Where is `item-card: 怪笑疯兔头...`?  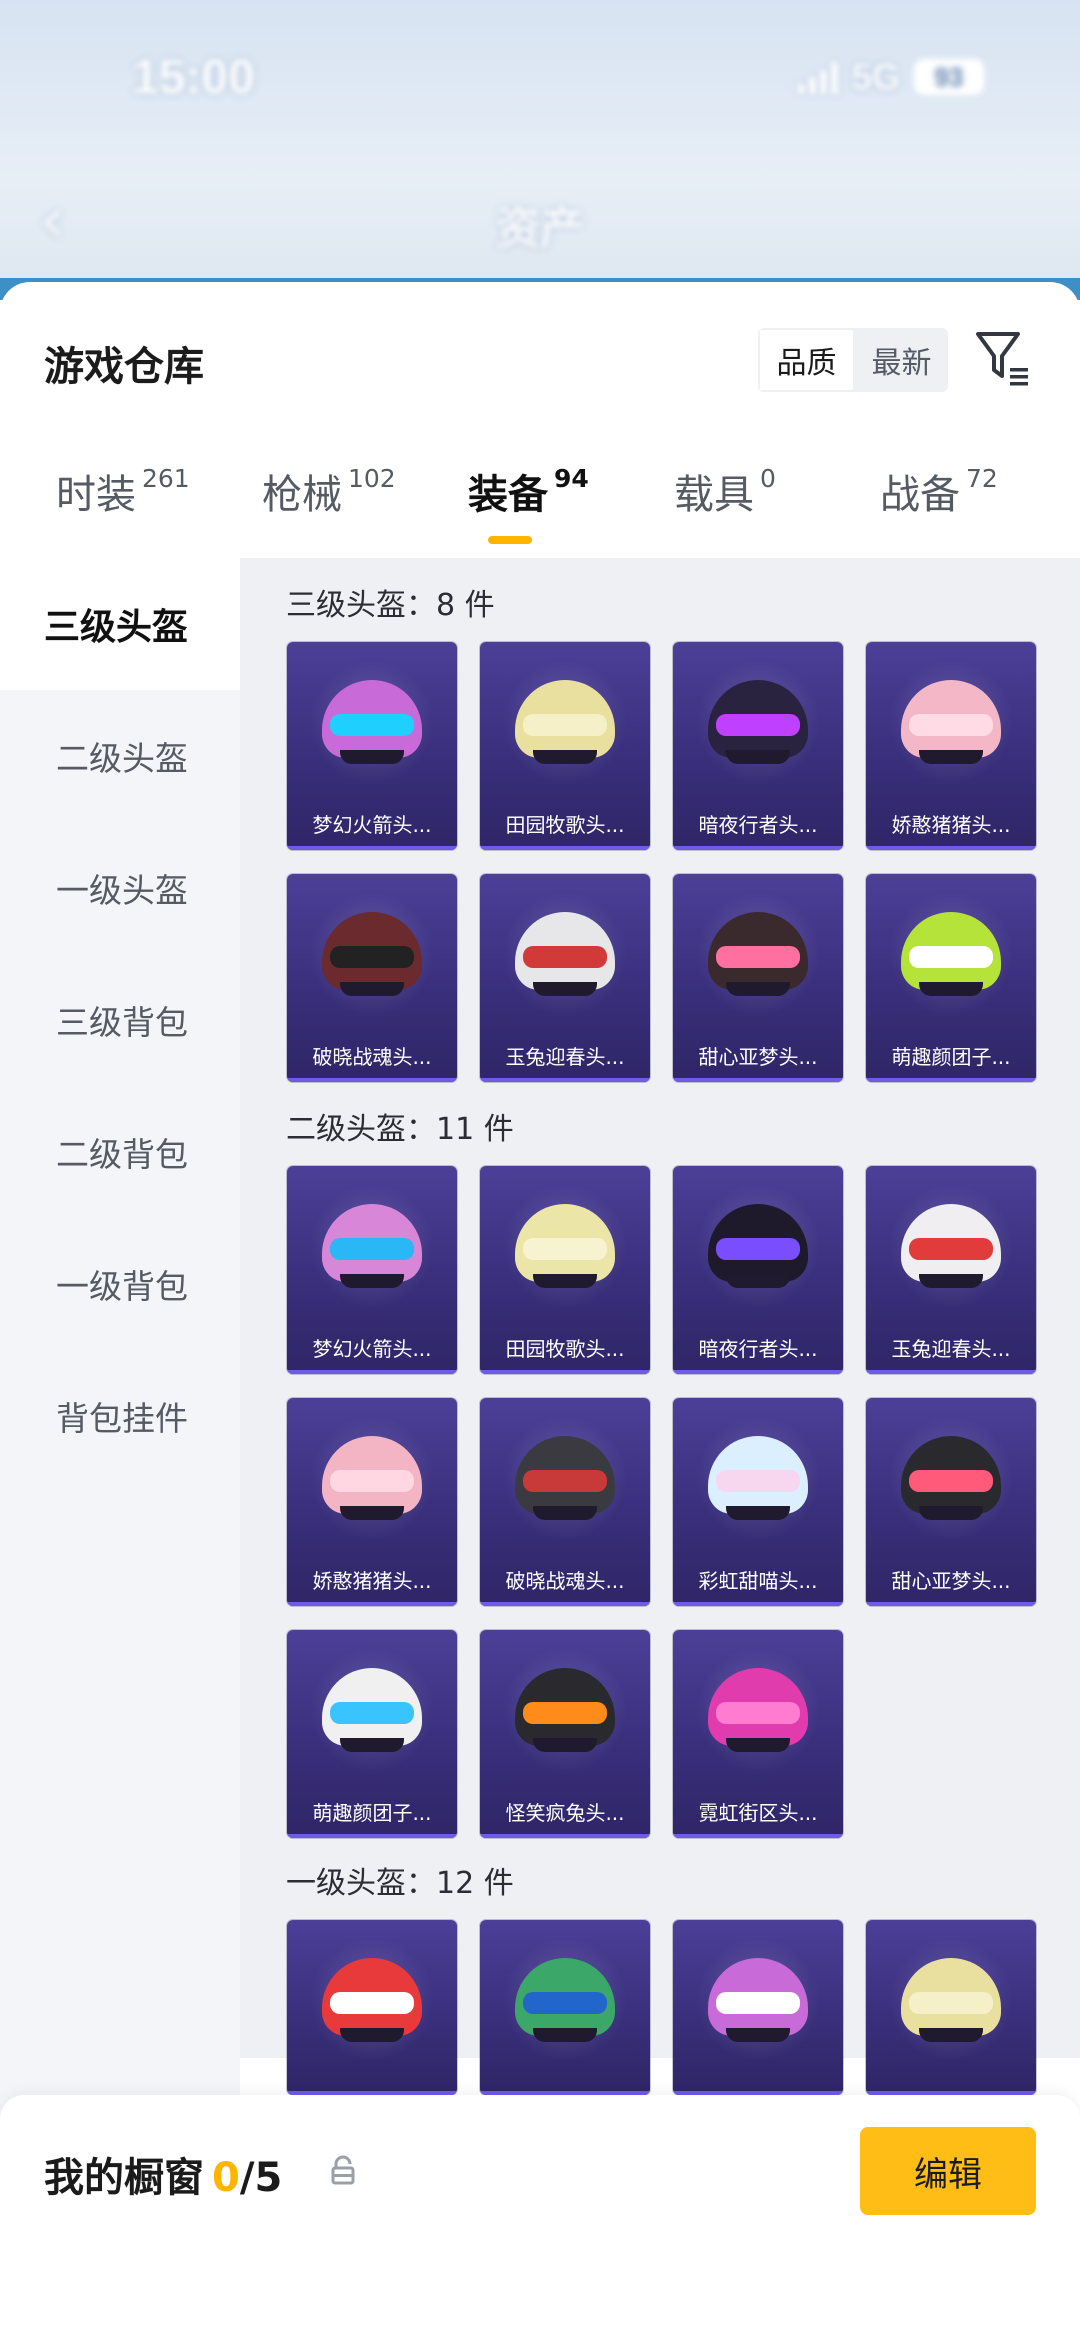 item-card: 怪笑疯兔头... is located at coordinates (565, 1734).